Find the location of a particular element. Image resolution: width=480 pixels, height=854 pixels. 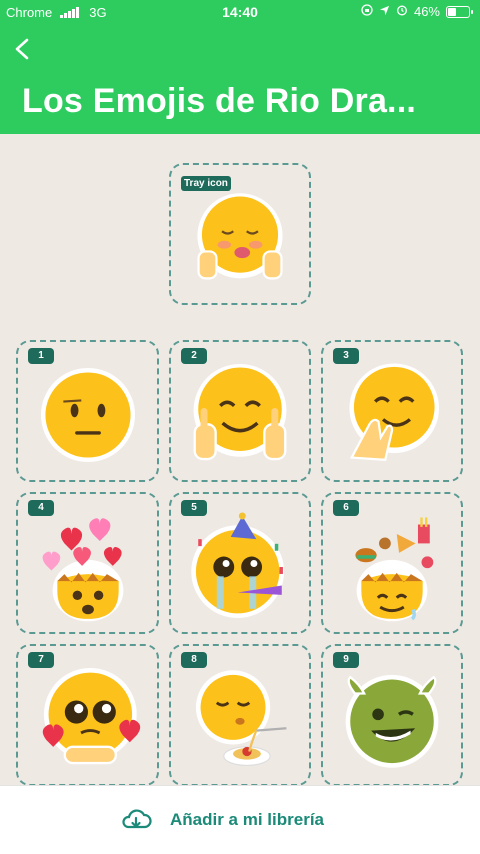

mind-blown-food-sticker is located at coordinates (394, 569).